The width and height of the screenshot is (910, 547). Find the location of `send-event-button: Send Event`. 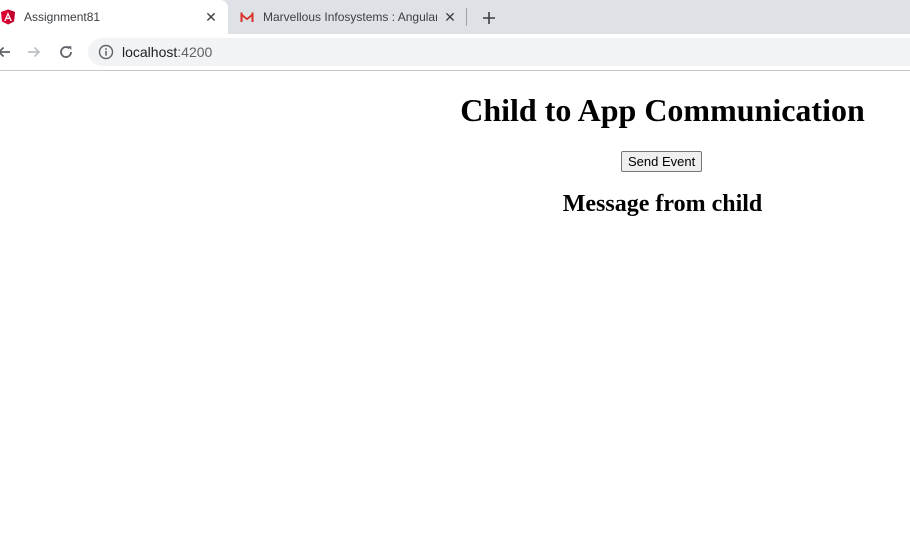

send-event-button: Send Event is located at coordinates (662, 161).